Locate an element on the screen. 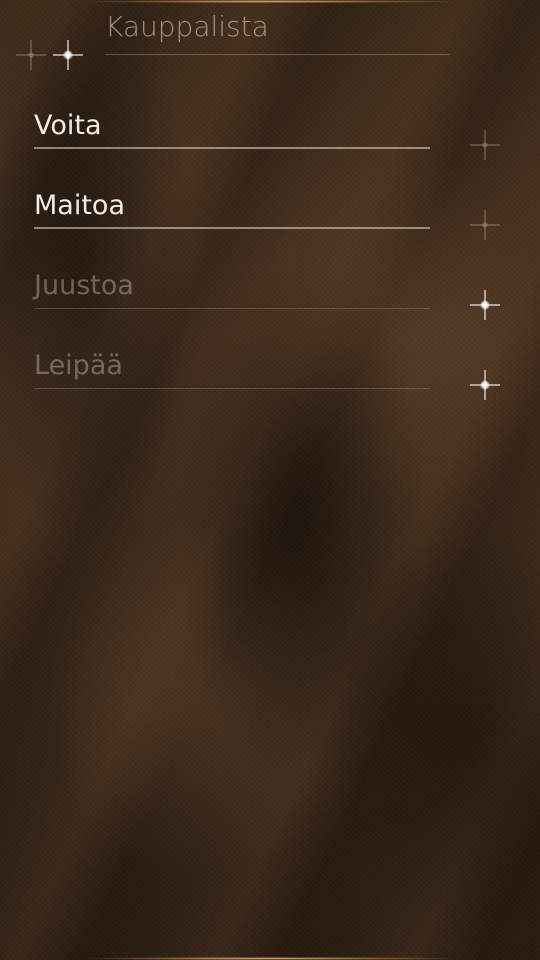 This screenshot has height=960, width=540. page-title: Kauppalista is located at coordinates (187, 26).